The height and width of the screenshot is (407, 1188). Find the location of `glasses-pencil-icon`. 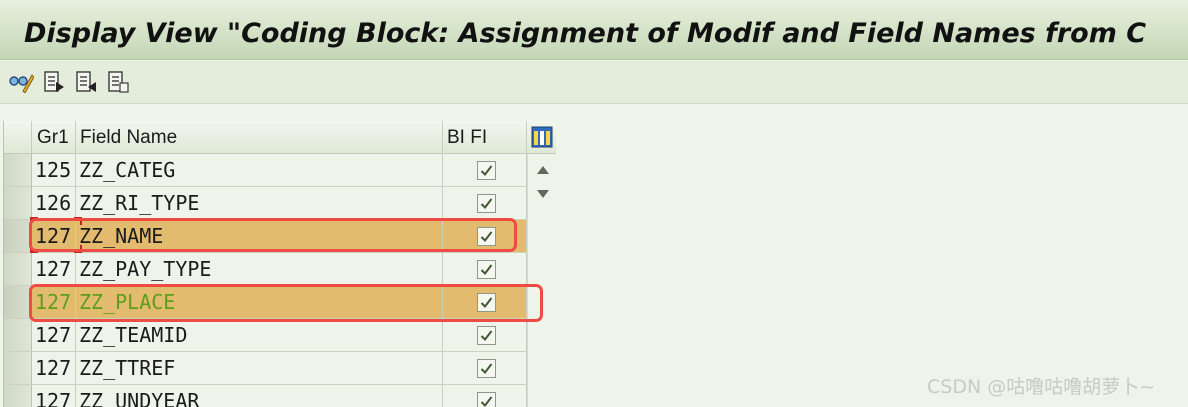

glasses-pencil-icon is located at coordinates (21, 83).